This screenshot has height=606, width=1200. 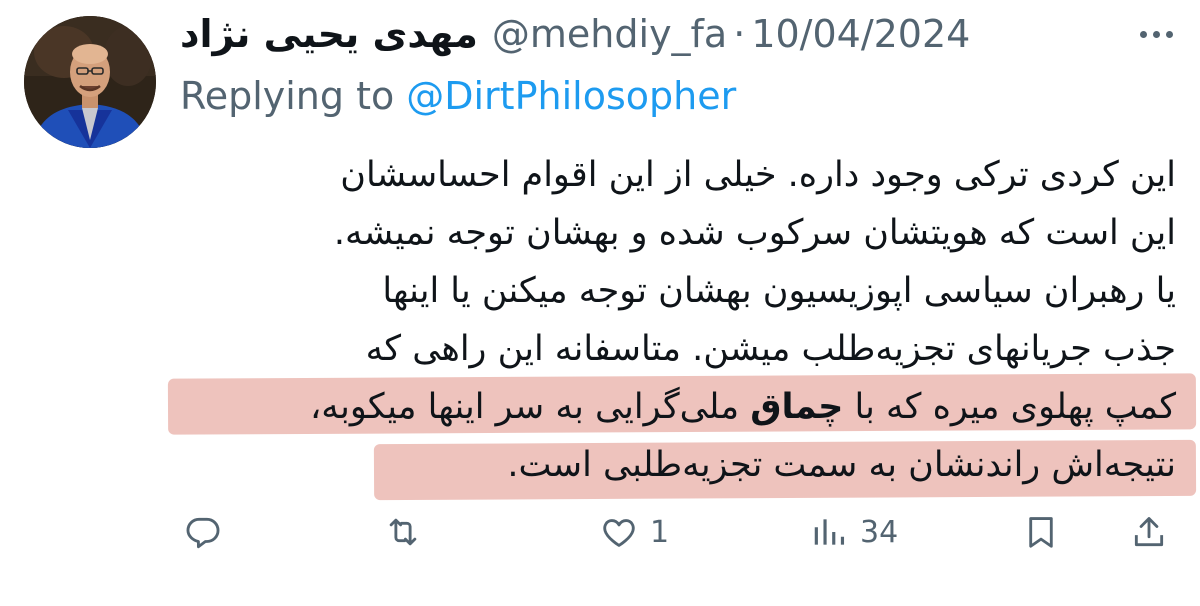 What do you see at coordinates (329, 34) in the screenshot?
I see `author-display-name: مهدی یحیی نژاد` at bounding box center [329, 34].